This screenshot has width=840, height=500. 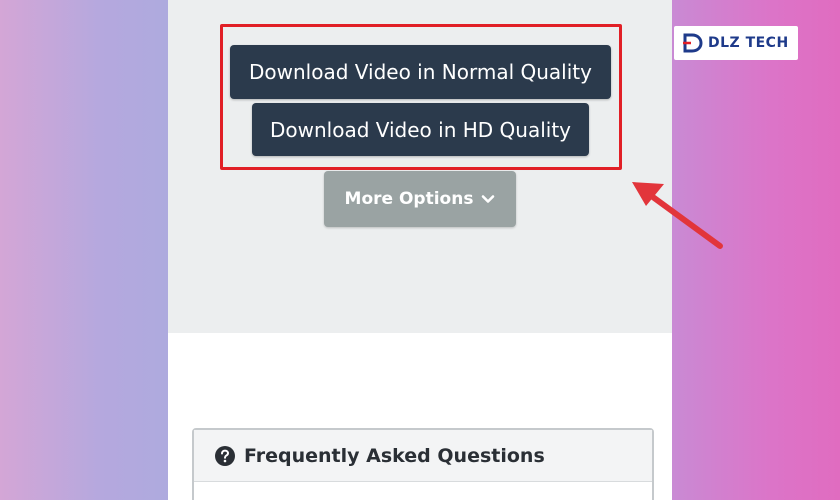 I want to click on chevron-down-icon, so click(x=488, y=199).